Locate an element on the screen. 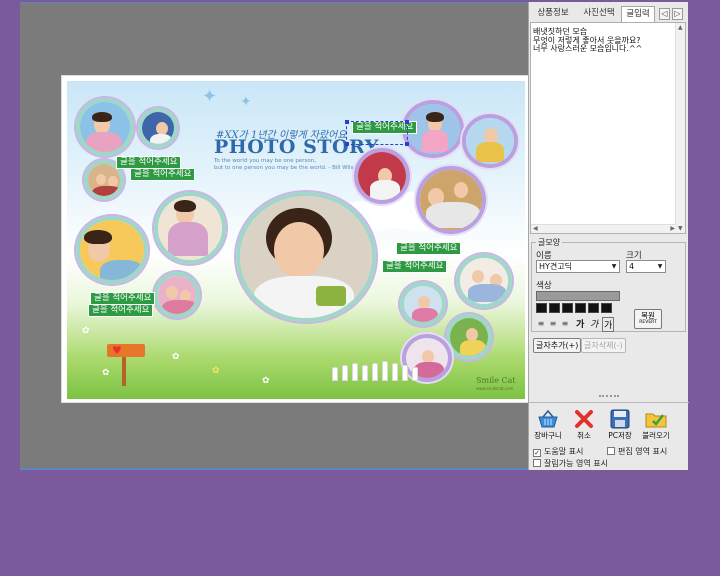 The width and height of the screenshot is (720, 576). scroll-down-icon: ▼ is located at coordinates (680, 228).